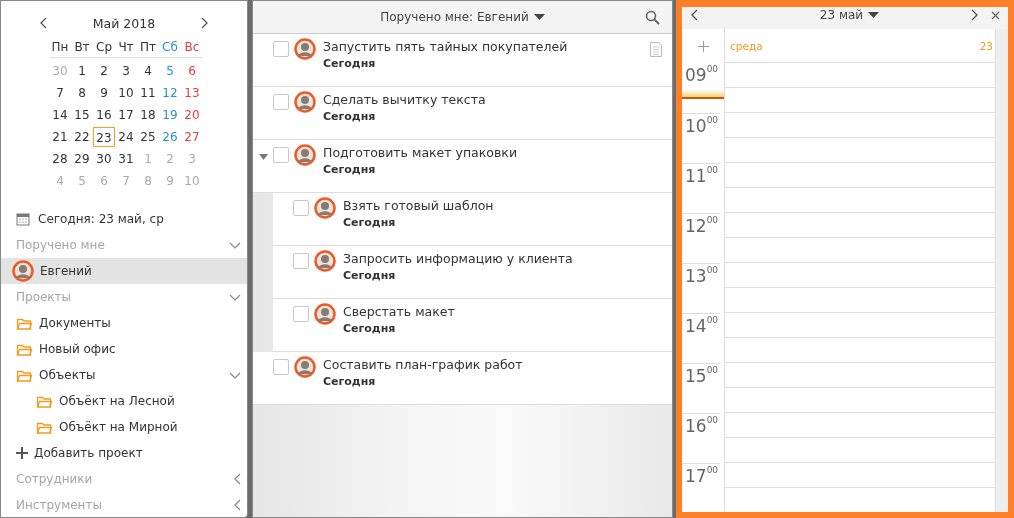  I want to click on project-item: Объёкт на Мирной, so click(118, 427).